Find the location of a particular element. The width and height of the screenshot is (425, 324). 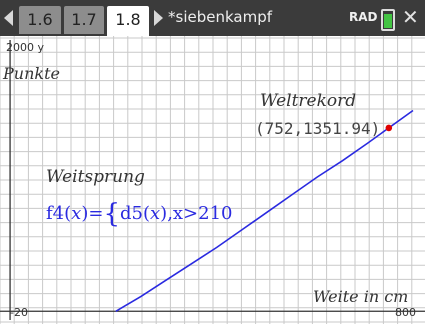

point-coordinates: (752,1351.94) is located at coordinates (317, 128).